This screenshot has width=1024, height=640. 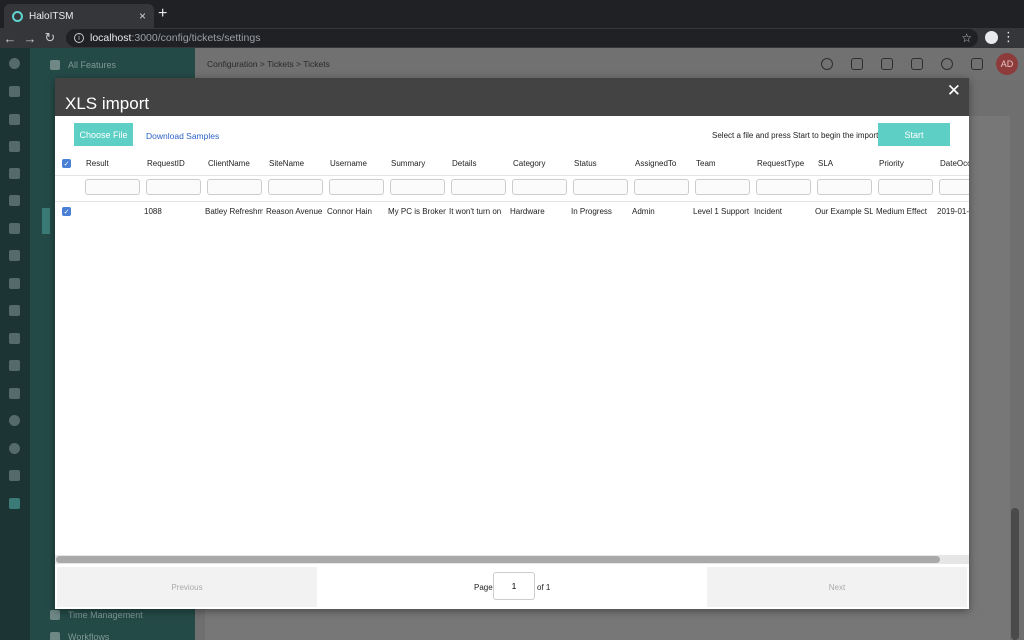 I want to click on column-header: Result, so click(x=97, y=163).